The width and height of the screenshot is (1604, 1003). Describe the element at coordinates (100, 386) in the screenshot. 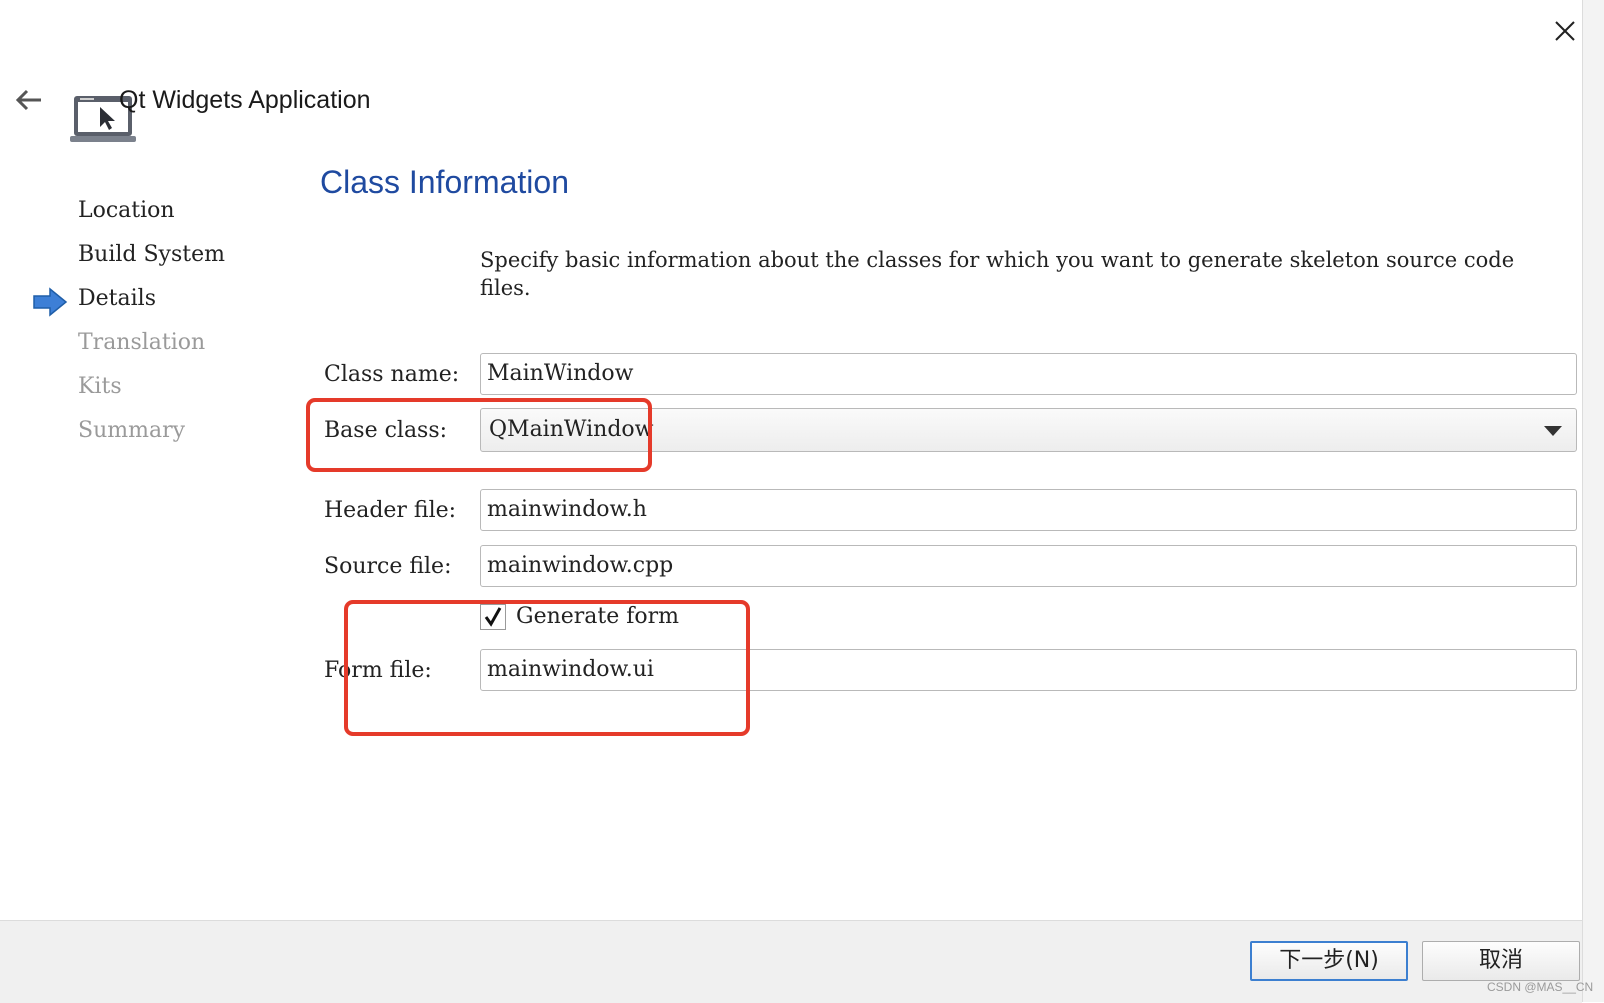

I see `step-kits: Kits` at that location.